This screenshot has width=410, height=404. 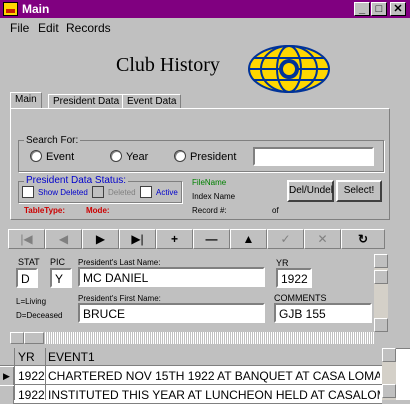 What do you see at coordinates (300, 298) in the screenshot?
I see `comments-label: COMMENTS` at bounding box center [300, 298].